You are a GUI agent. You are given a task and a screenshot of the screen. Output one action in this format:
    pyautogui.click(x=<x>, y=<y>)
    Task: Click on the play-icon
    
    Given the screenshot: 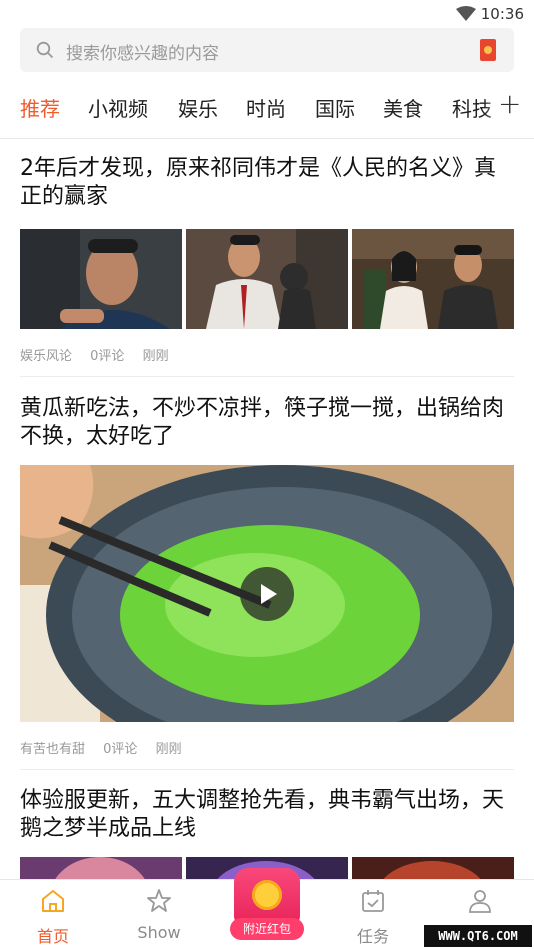 What is the action you would take?
    pyautogui.click(x=267, y=594)
    